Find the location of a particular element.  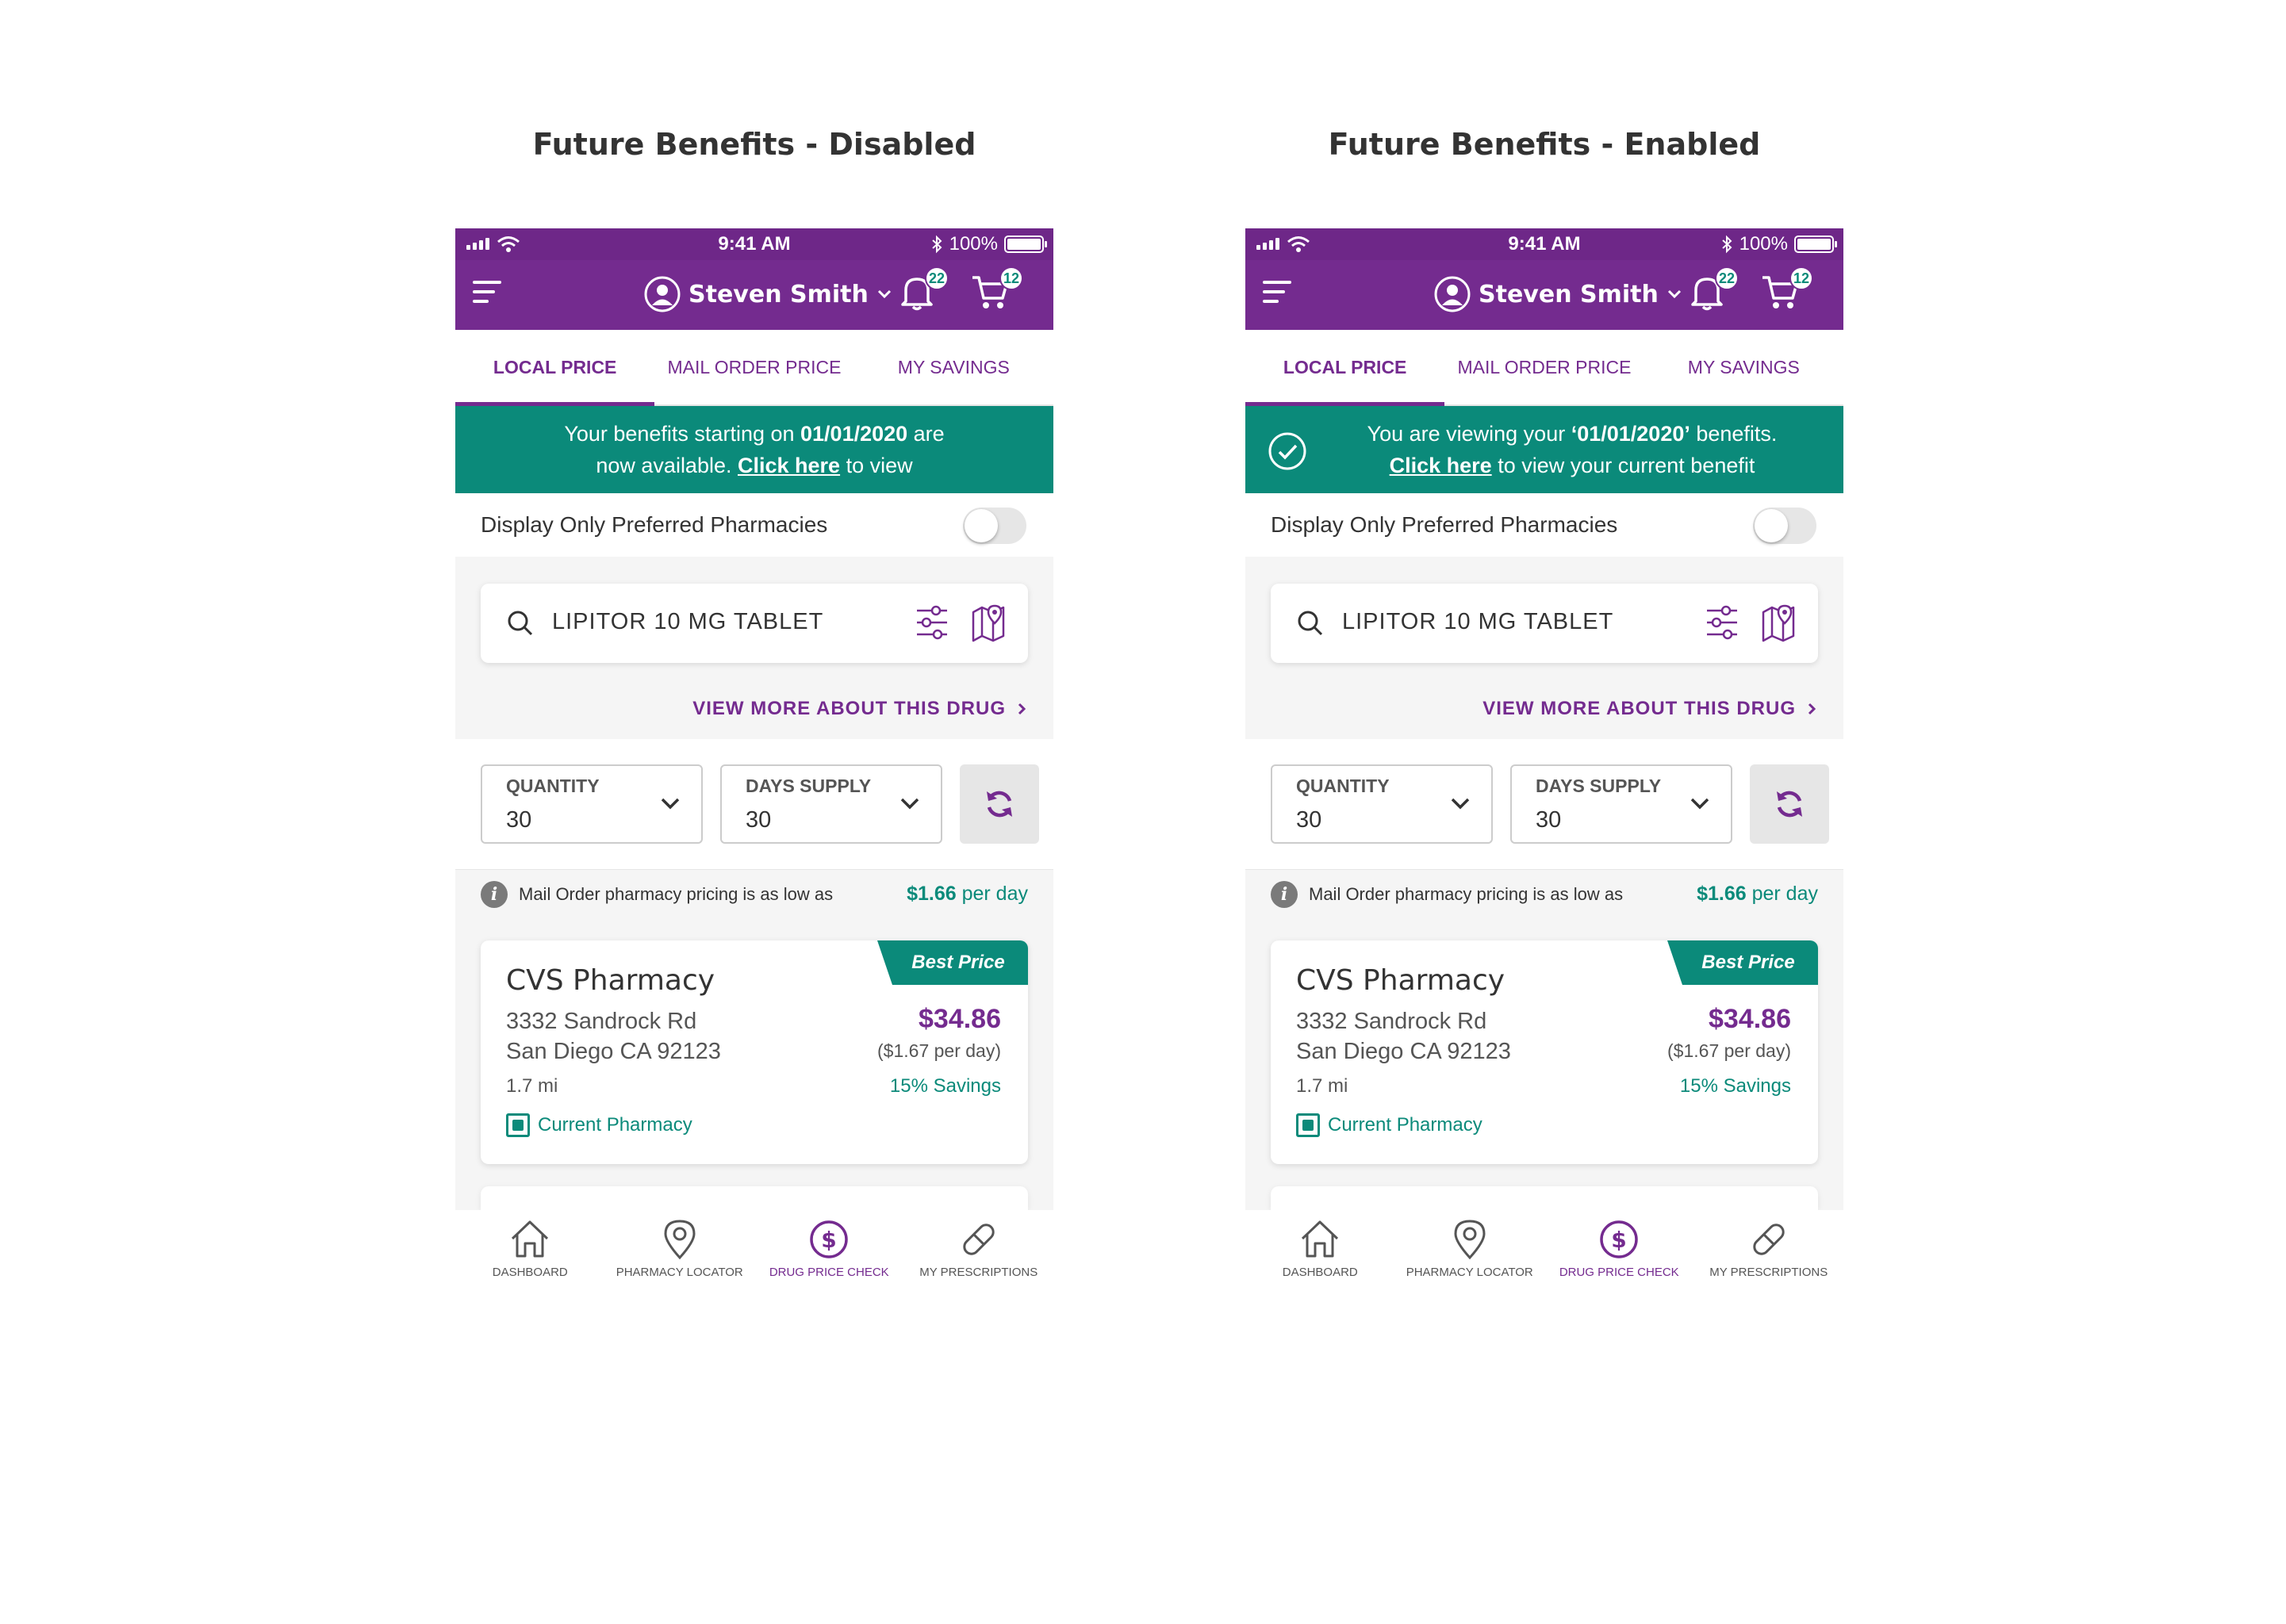

check-circle-icon is located at coordinates (1287, 451).